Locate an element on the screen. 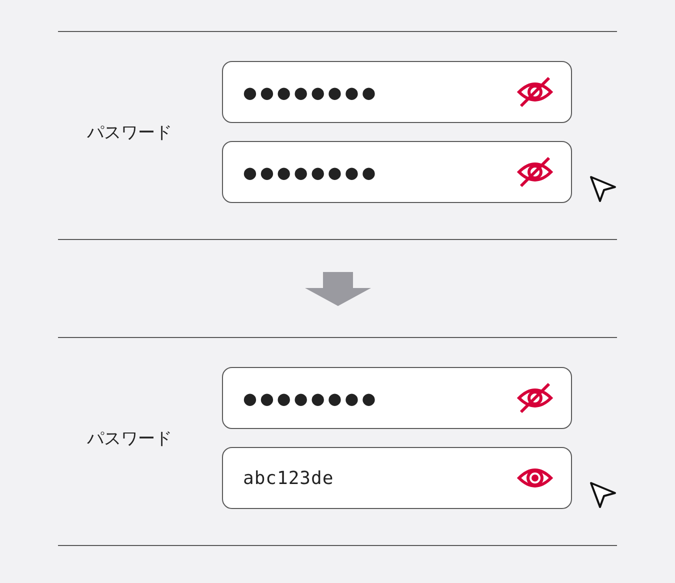 The image size is (675, 583). password-field: abc123de is located at coordinates (397, 478).